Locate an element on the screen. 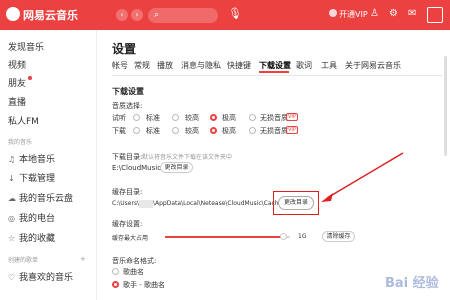 This screenshot has width=450, height=300. annotation-arrow is located at coordinates (362, 177).